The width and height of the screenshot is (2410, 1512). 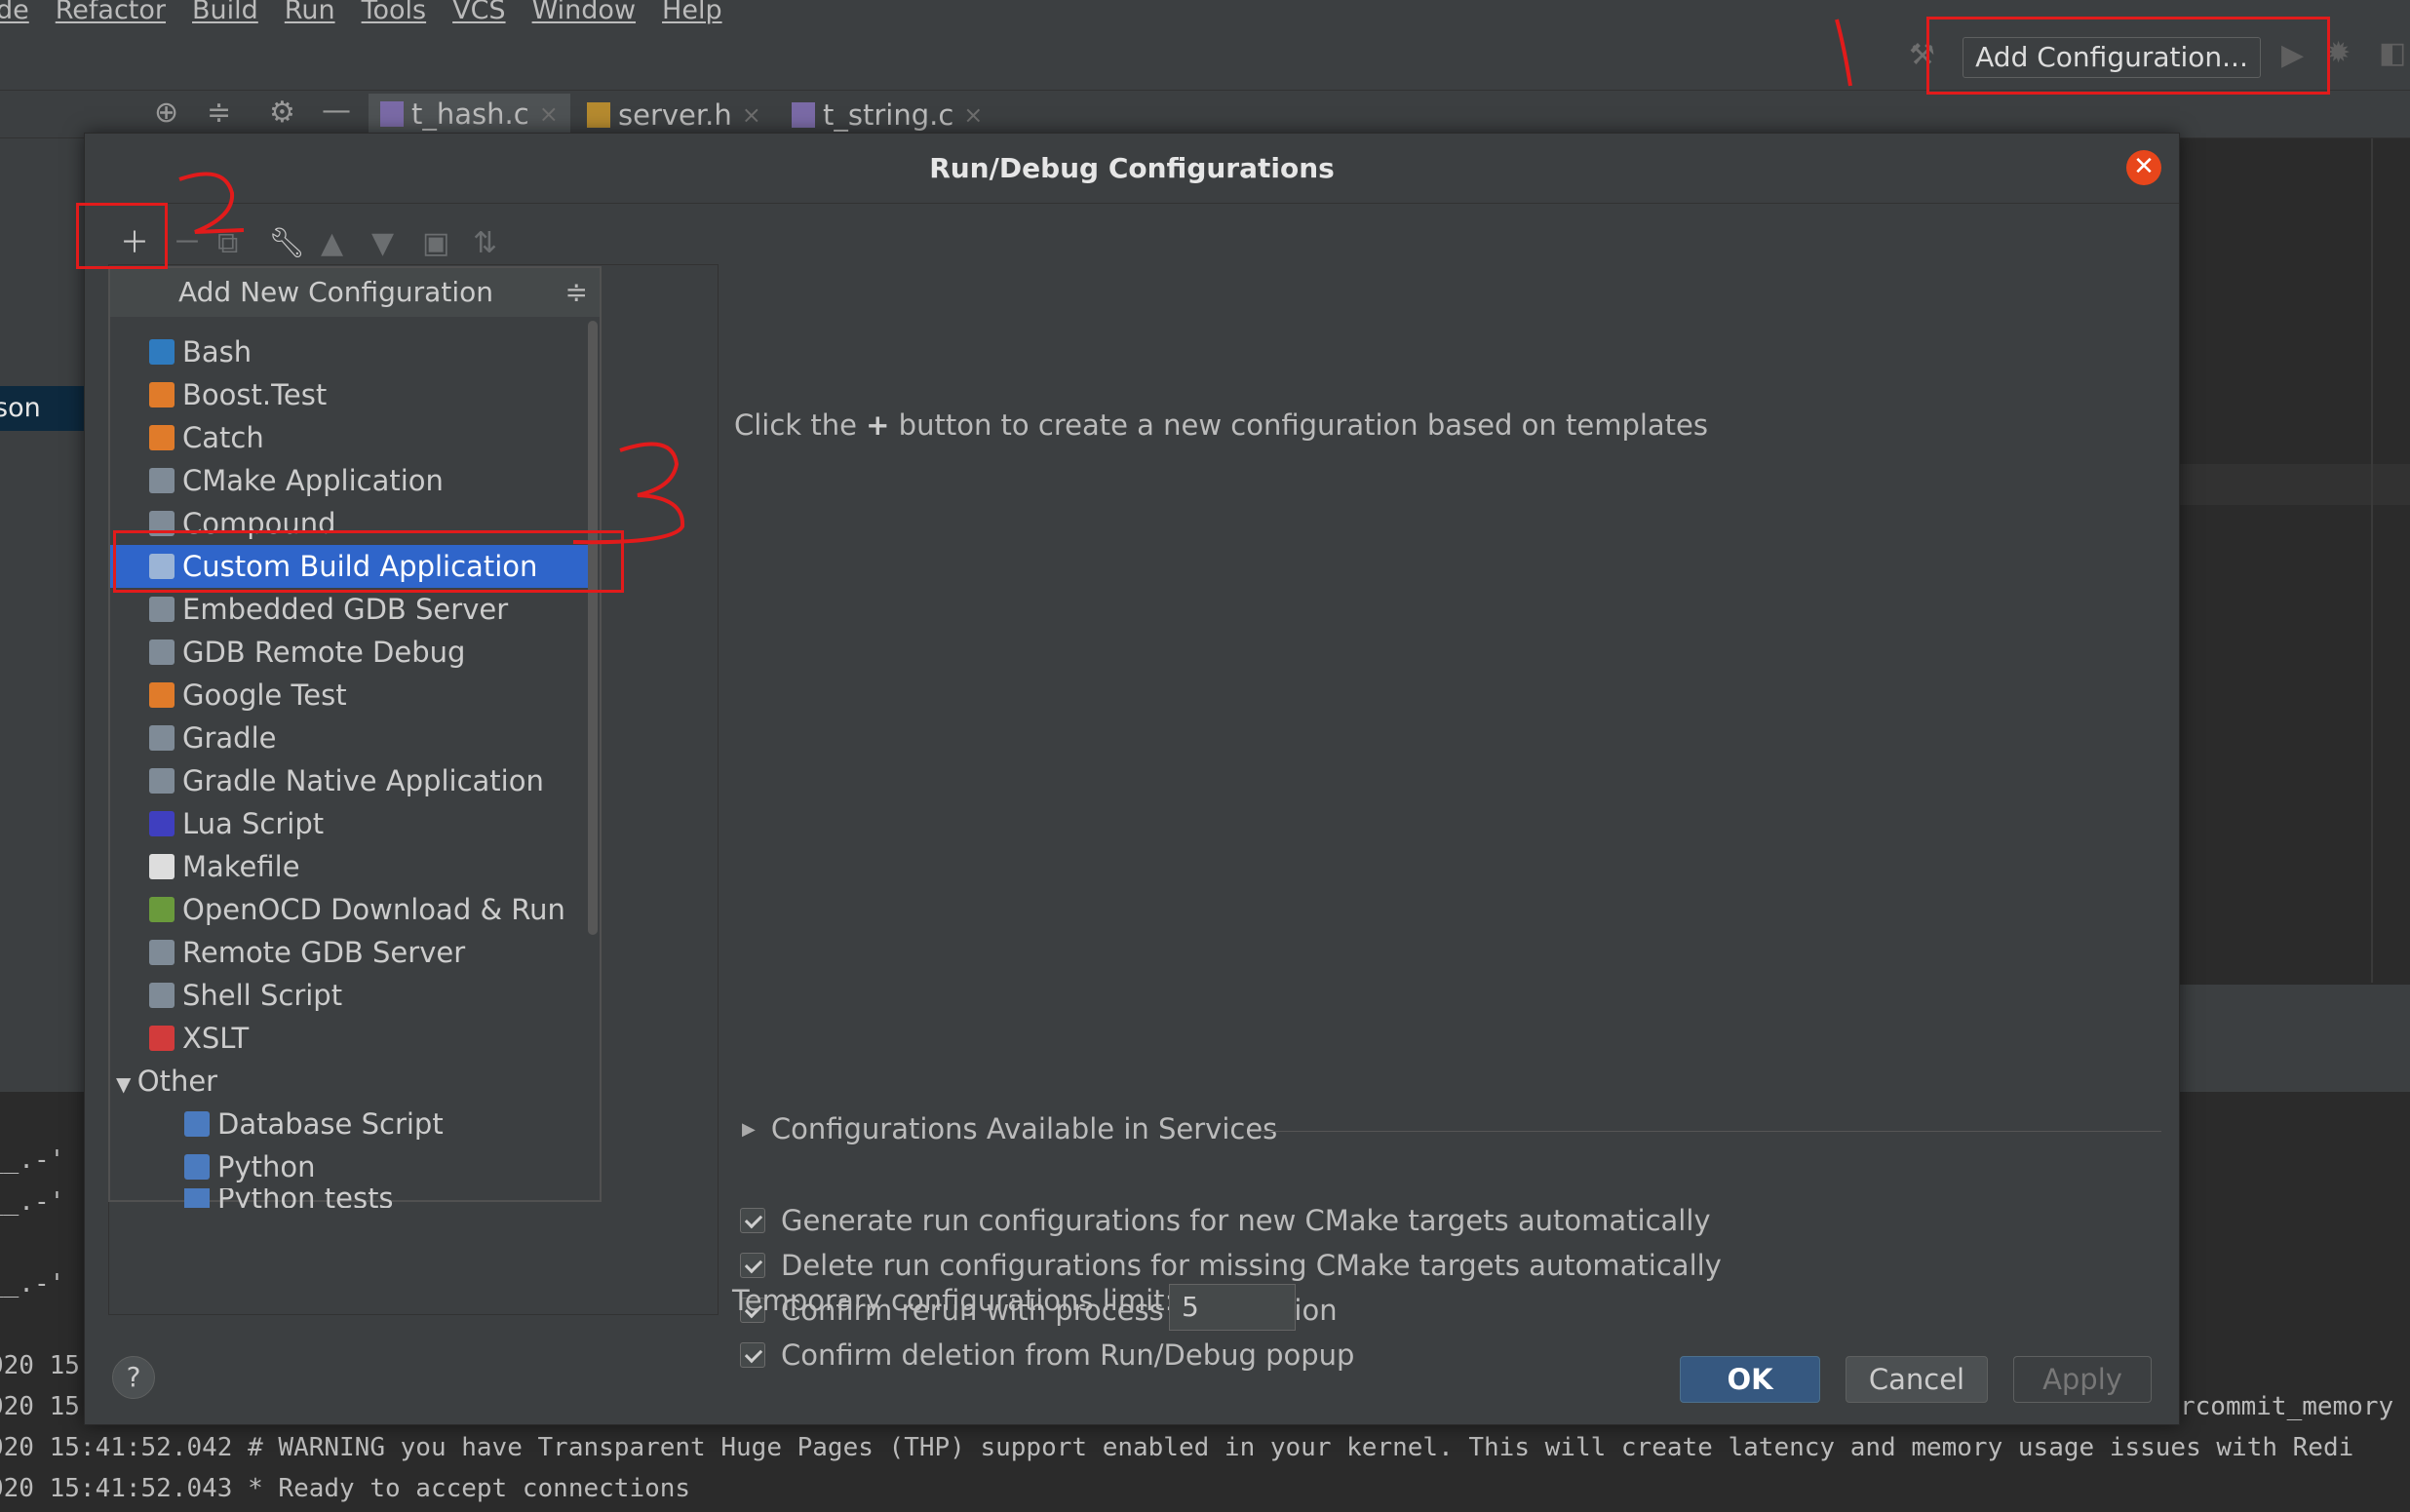 What do you see at coordinates (2082, 1379) in the screenshot?
I see `apply-button: Apply` at bounding box center [2082, 1379].